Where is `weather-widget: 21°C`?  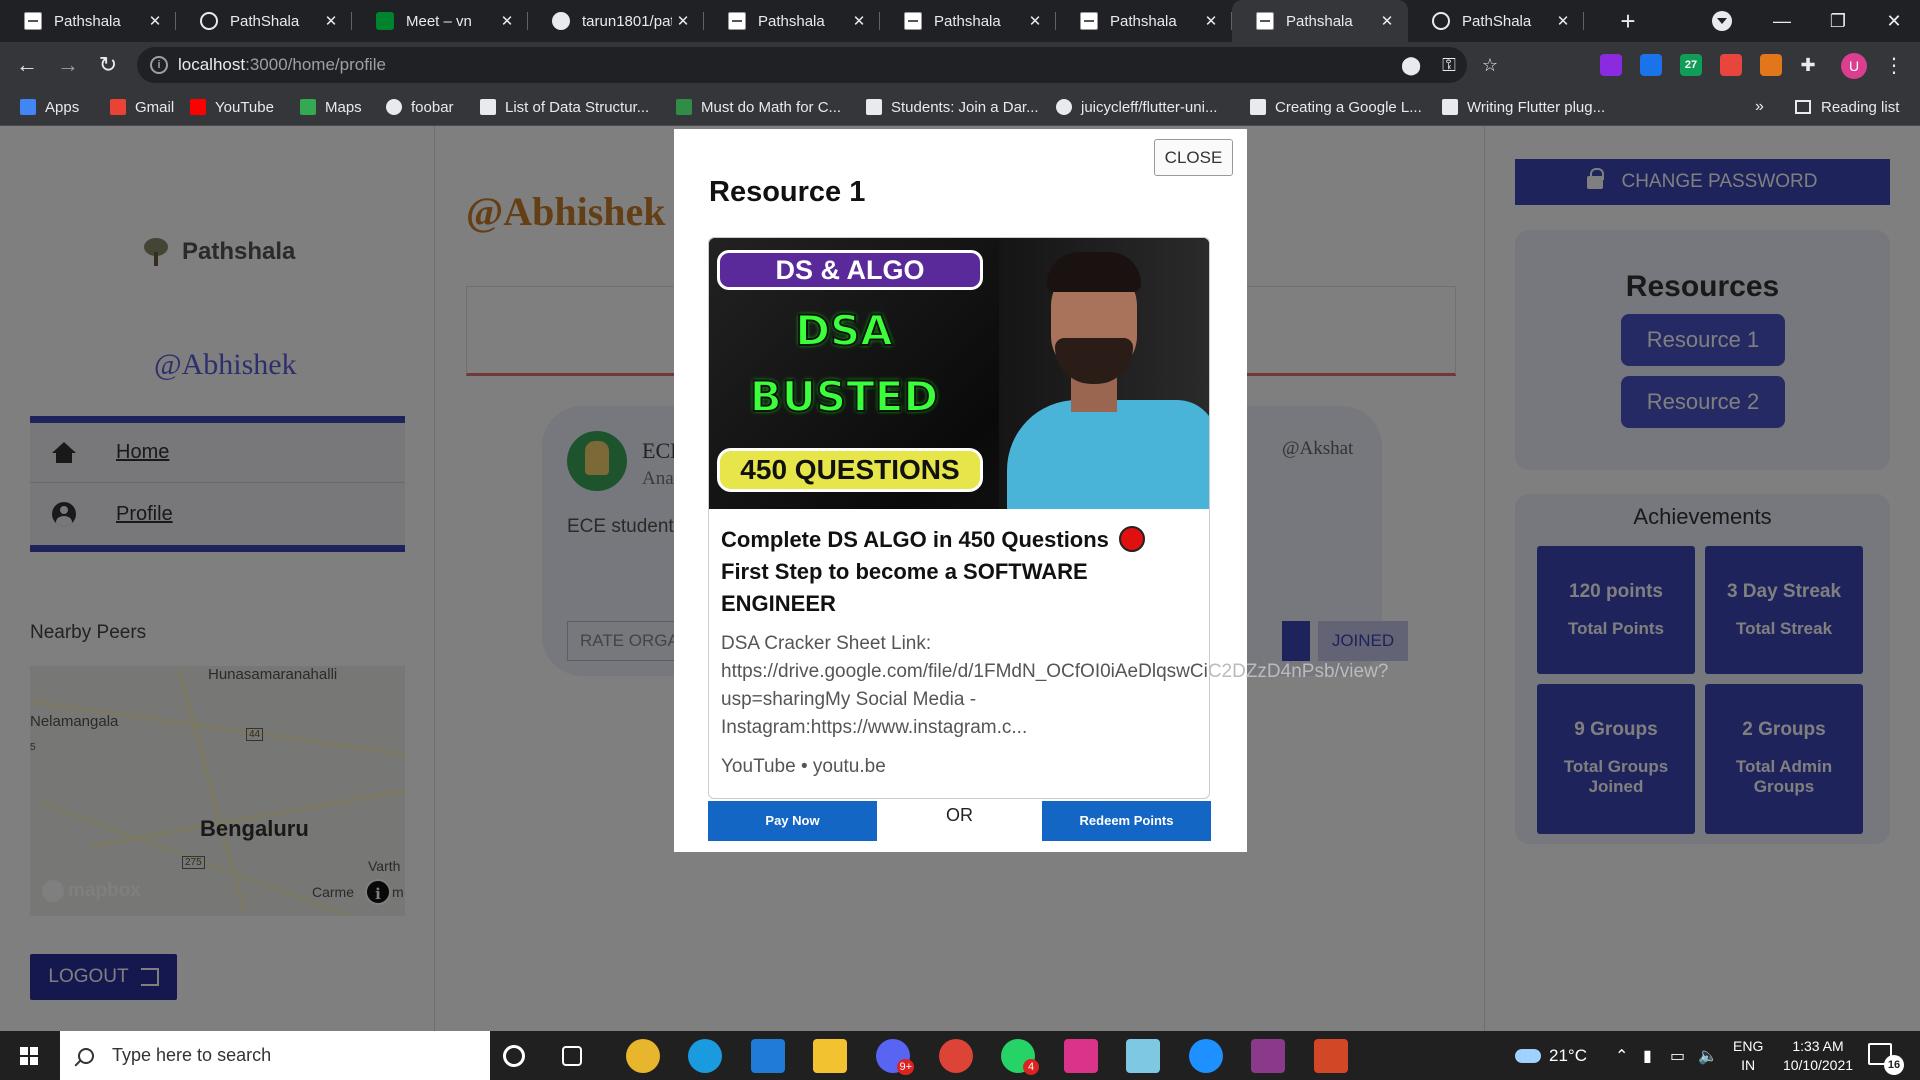
weather-widget: 21°C is located at coordinates (1551, 1055).